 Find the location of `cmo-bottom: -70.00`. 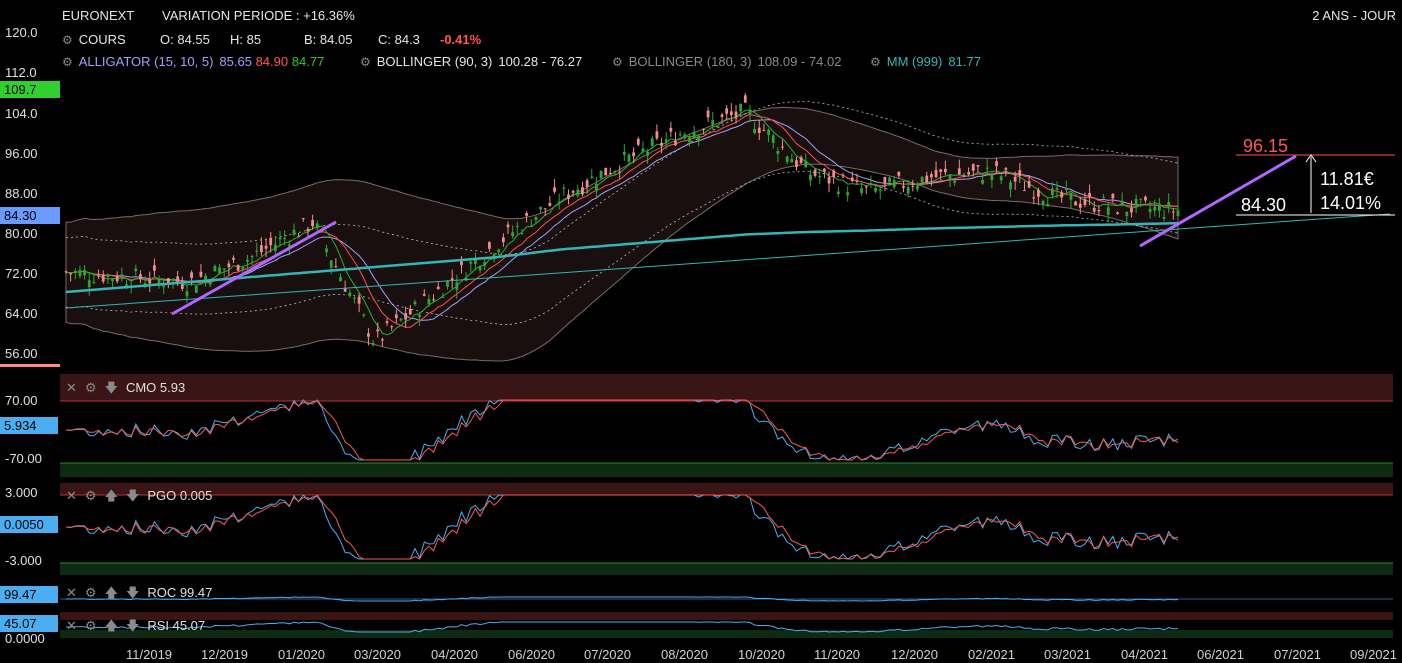

cmo-bottom: -70.00 is located at coordinates (23, 458).